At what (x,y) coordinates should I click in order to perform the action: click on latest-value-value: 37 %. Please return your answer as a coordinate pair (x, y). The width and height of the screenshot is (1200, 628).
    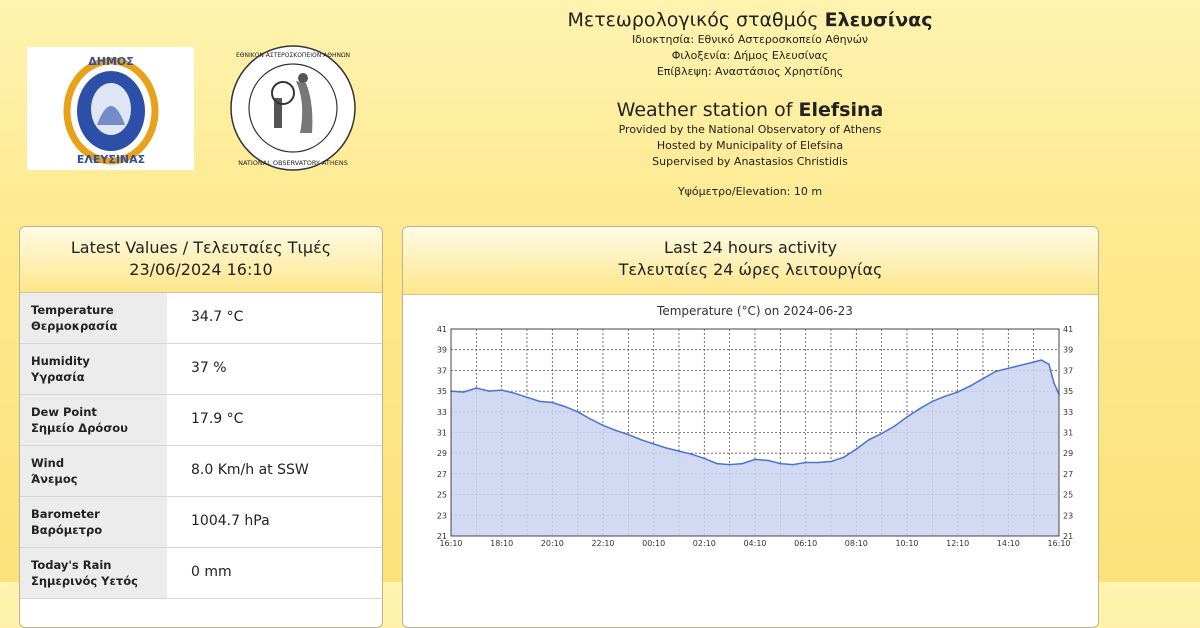
    Looking at the image, I should click on (209, 368).